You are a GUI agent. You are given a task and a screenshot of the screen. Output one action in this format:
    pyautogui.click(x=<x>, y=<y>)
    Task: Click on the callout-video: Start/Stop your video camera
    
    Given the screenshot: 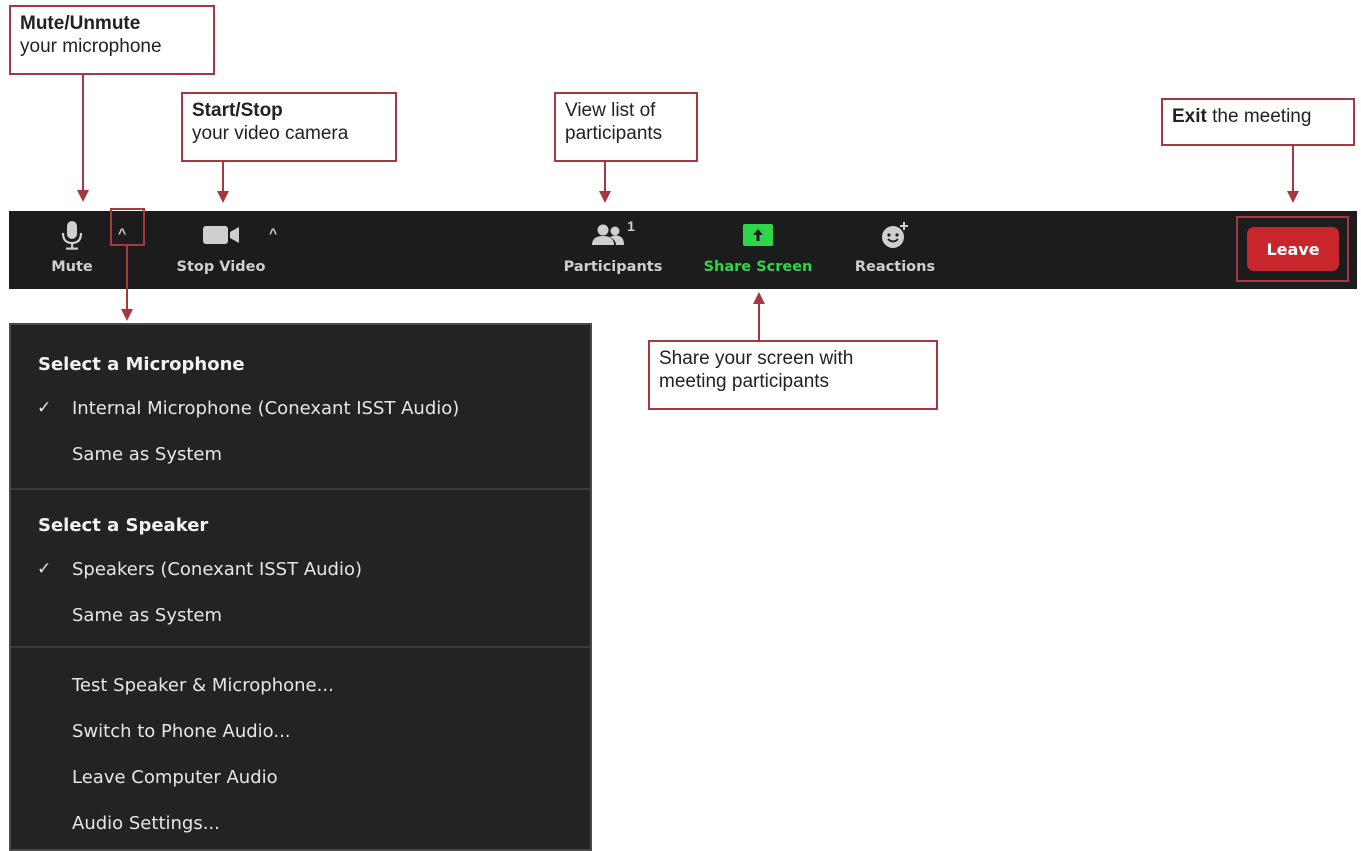 What is the action you would take?
    pyautogui.click(x=289, y=127)
    